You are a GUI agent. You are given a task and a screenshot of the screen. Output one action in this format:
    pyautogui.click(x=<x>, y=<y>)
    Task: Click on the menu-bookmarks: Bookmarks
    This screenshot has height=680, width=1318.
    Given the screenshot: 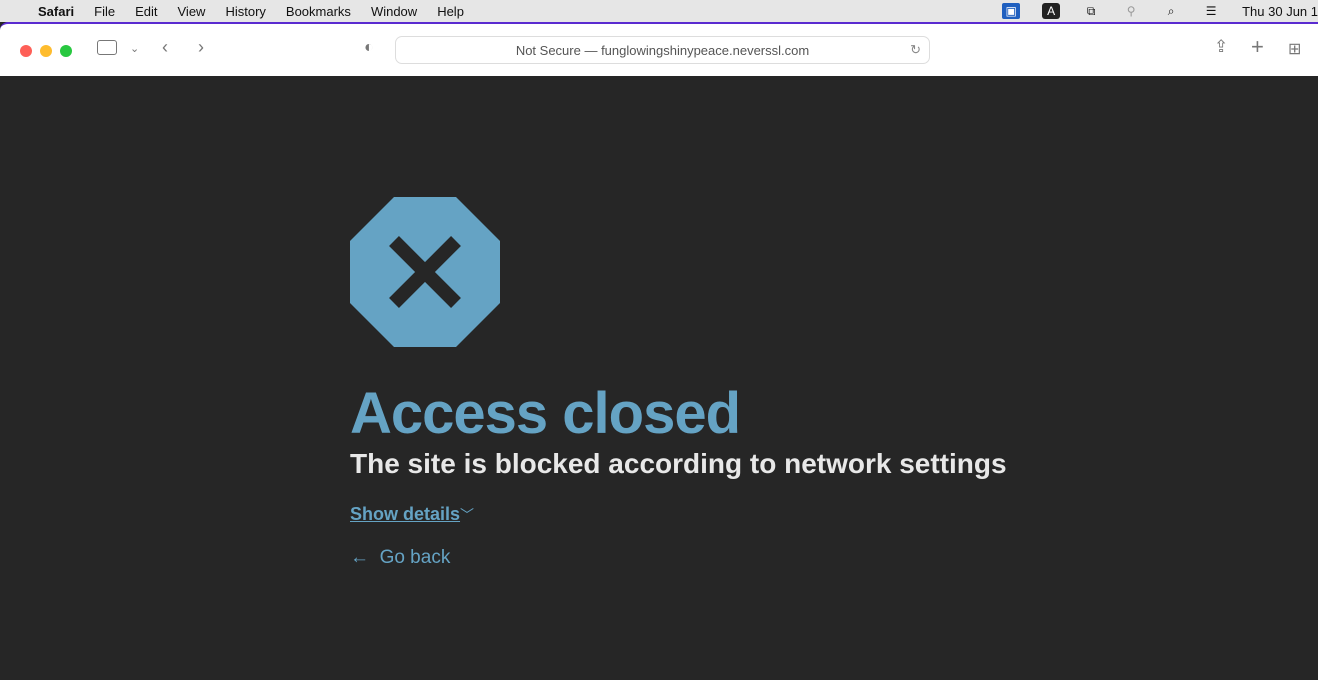 What is the action you would take?
    pyautogui.click(x=318, y=11)
    